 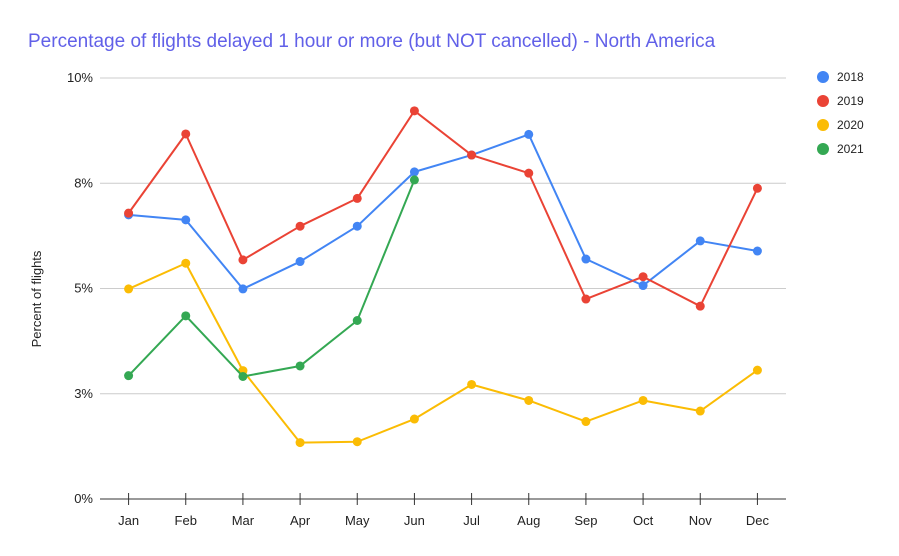 What do you see at coordinates (83, 288) in the screenshot?
I see `y-tick-label: 5%` at bounding box center [83, 288].